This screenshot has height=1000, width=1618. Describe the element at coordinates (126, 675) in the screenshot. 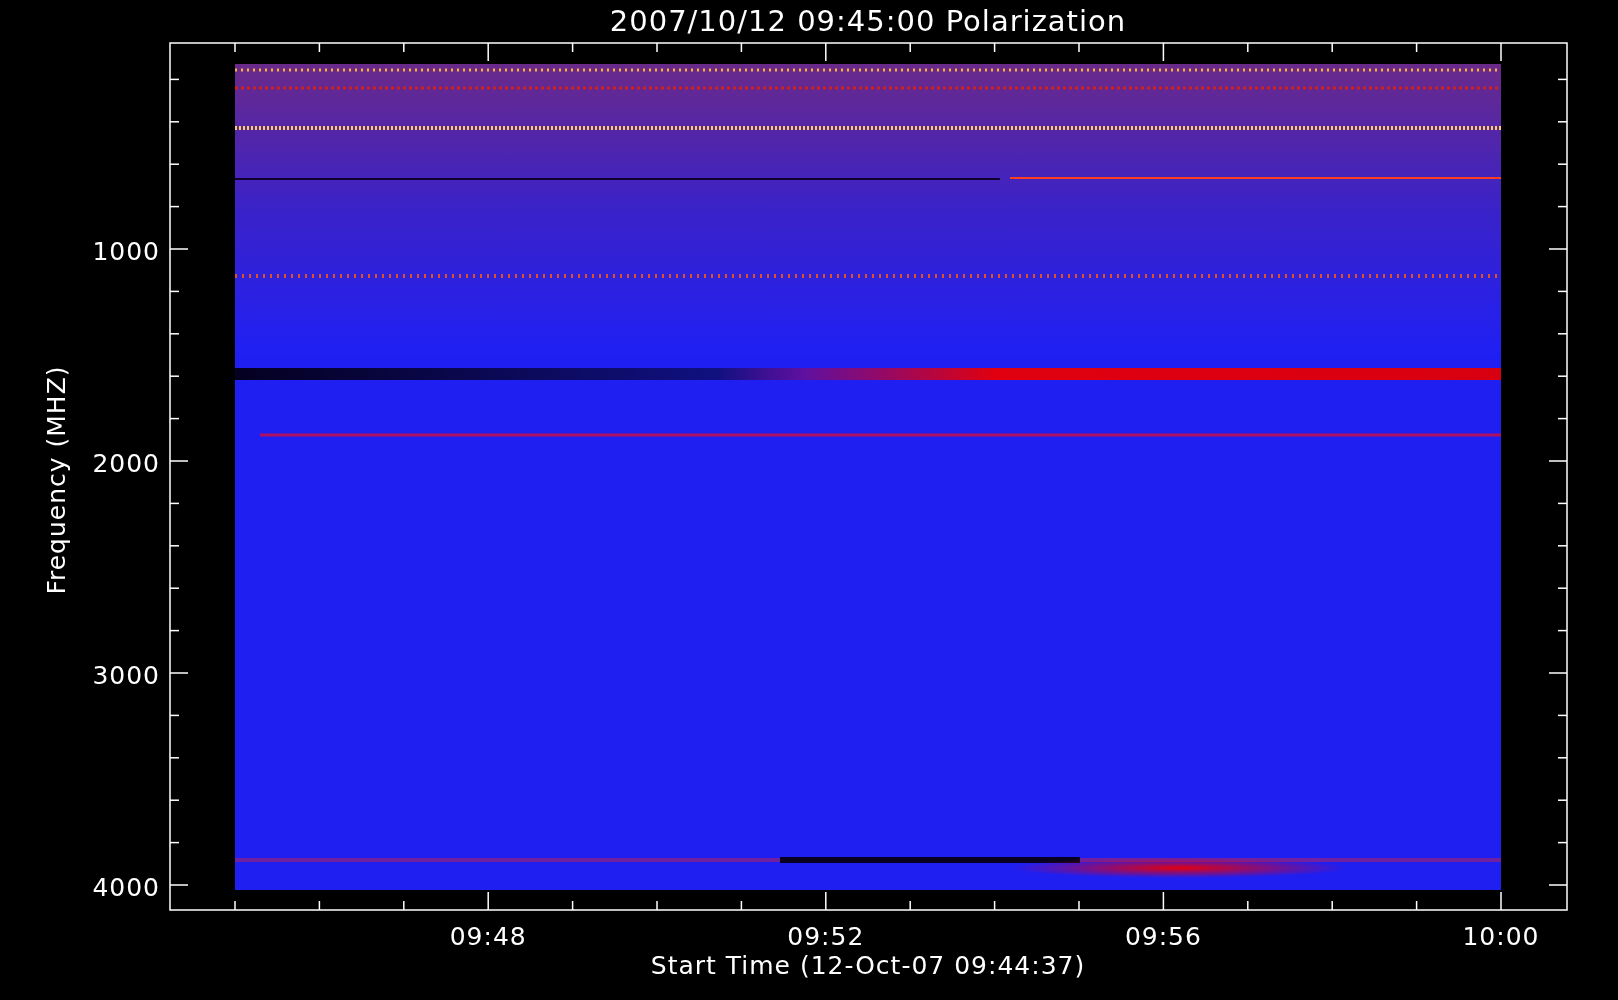

I see `y-tick-label: 3000` at that location.